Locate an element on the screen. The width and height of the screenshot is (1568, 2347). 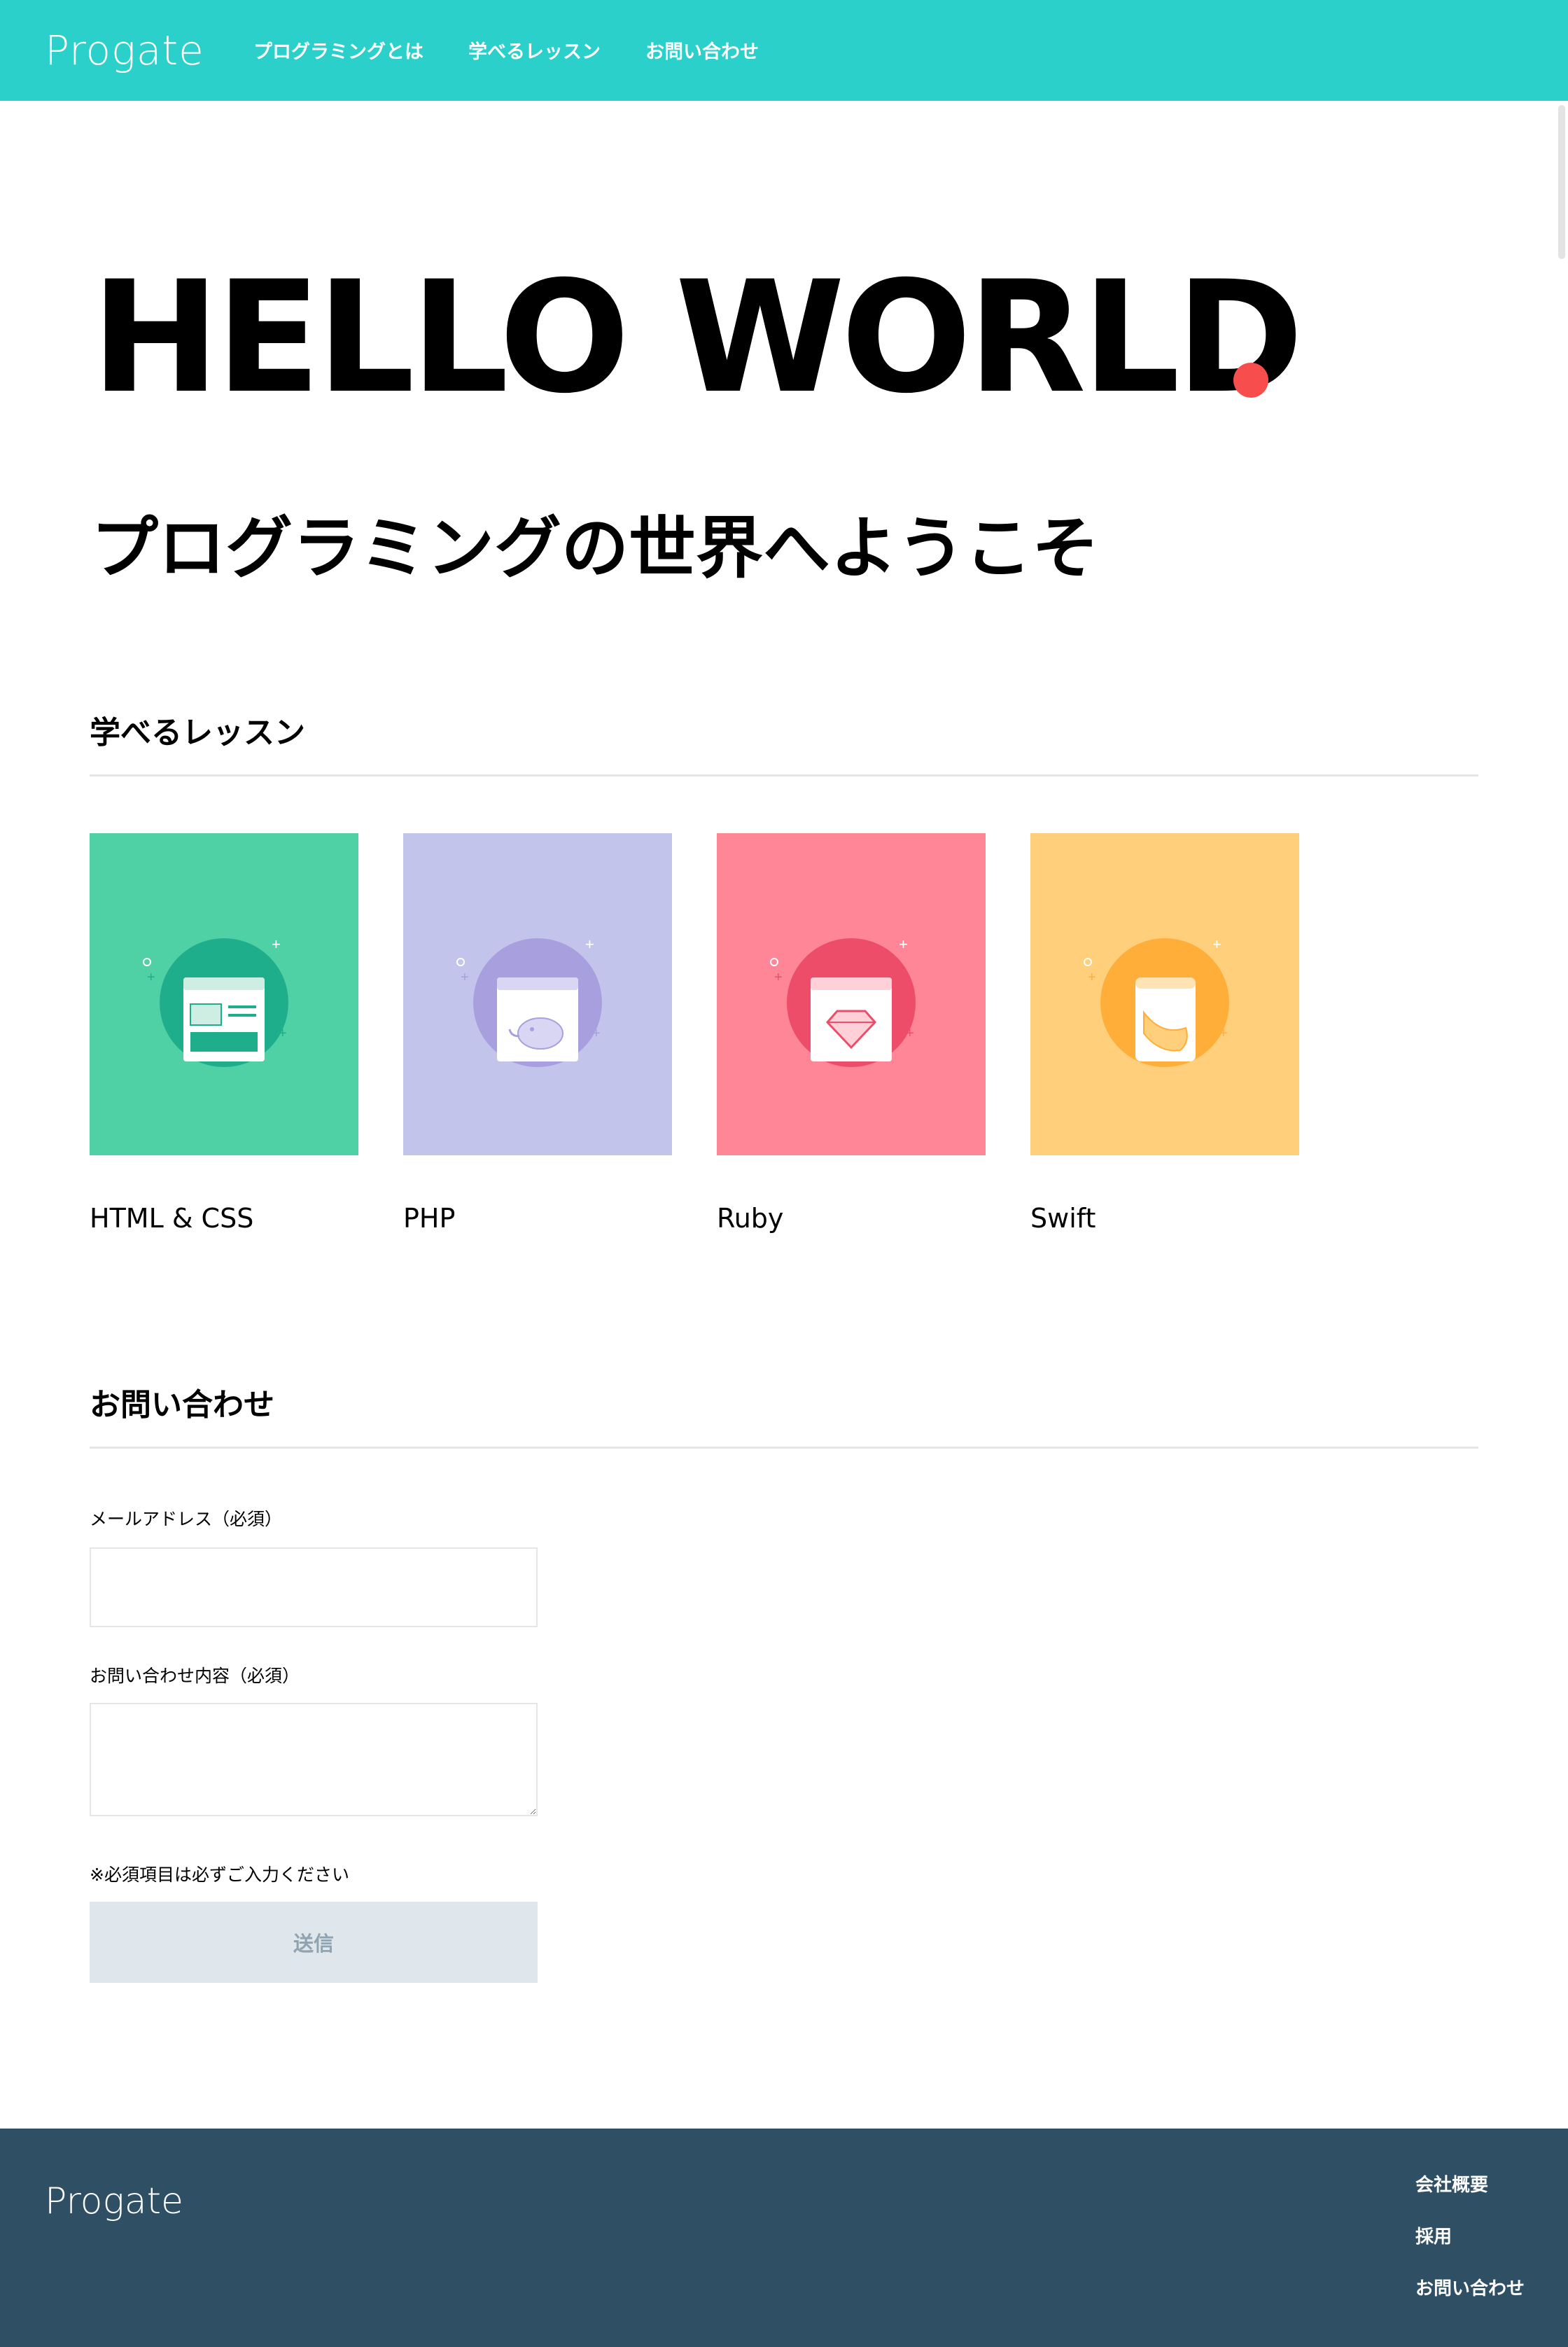
header-logo: Progate is located at coordinates (124, 50).